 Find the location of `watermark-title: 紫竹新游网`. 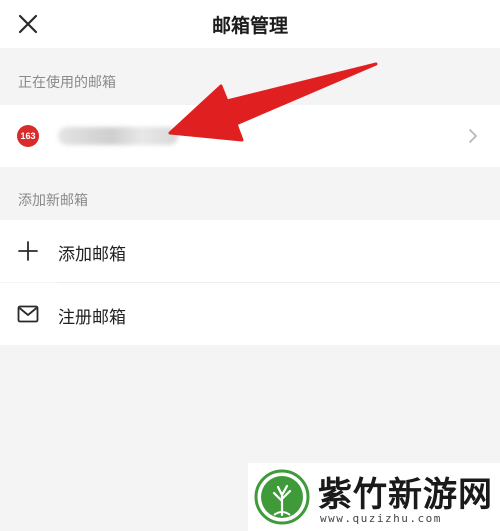

watermark-title: 紫竹新游网 is located at coordinates (405, 495).